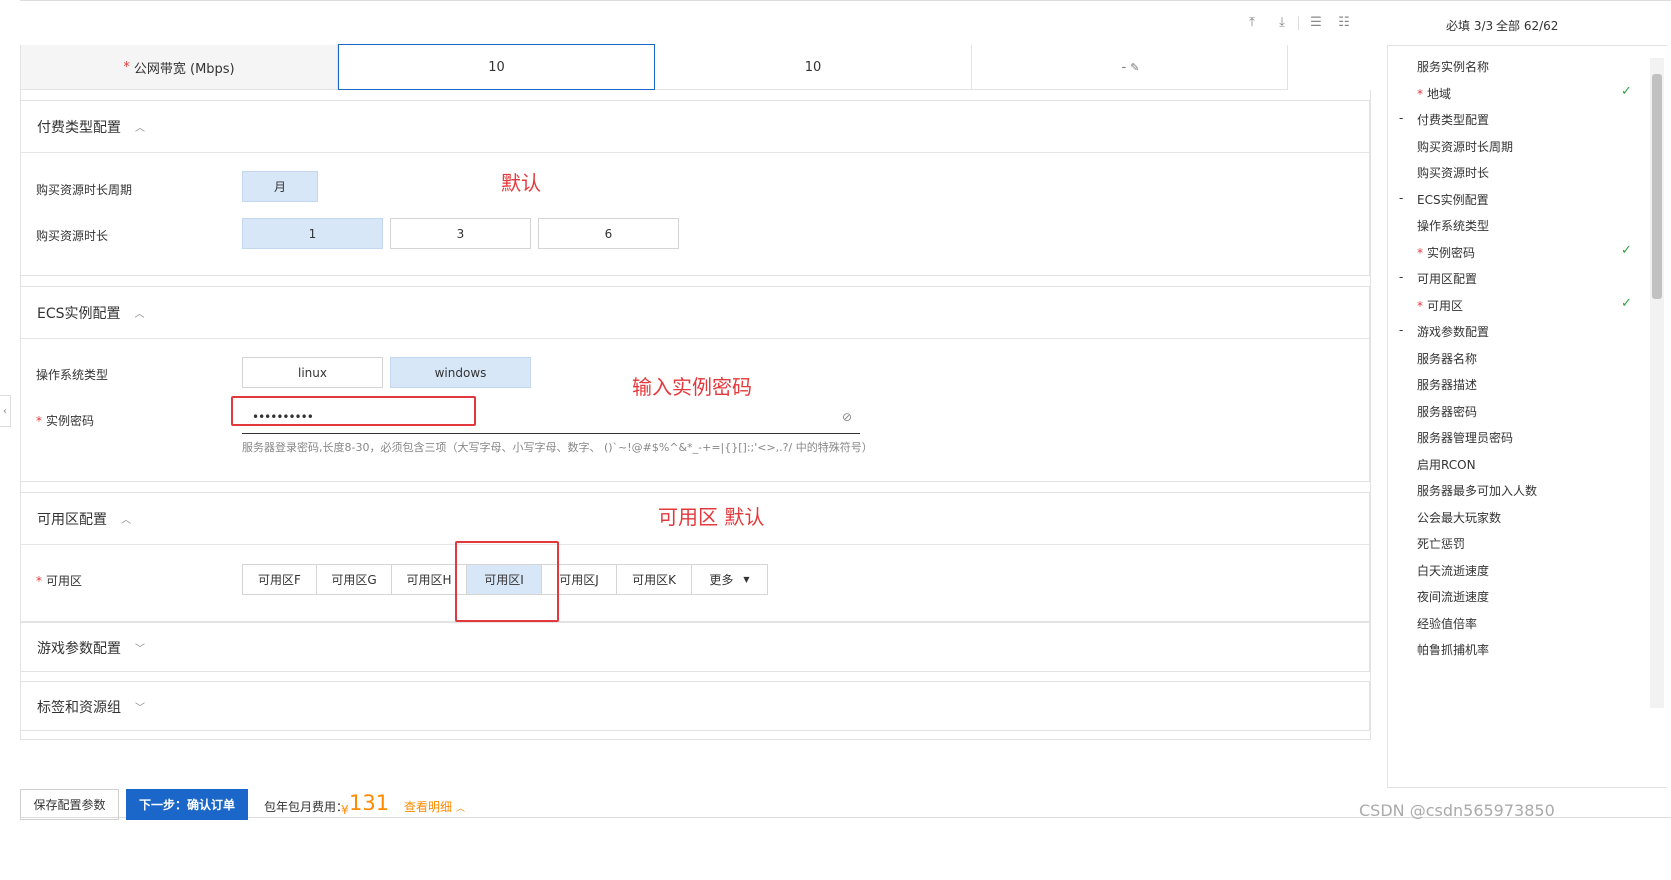 The height and width of the screenshot is (880, 1671). Describe the element at coordinates (845, 0) in the screenshot. I see `top-border` at that location.